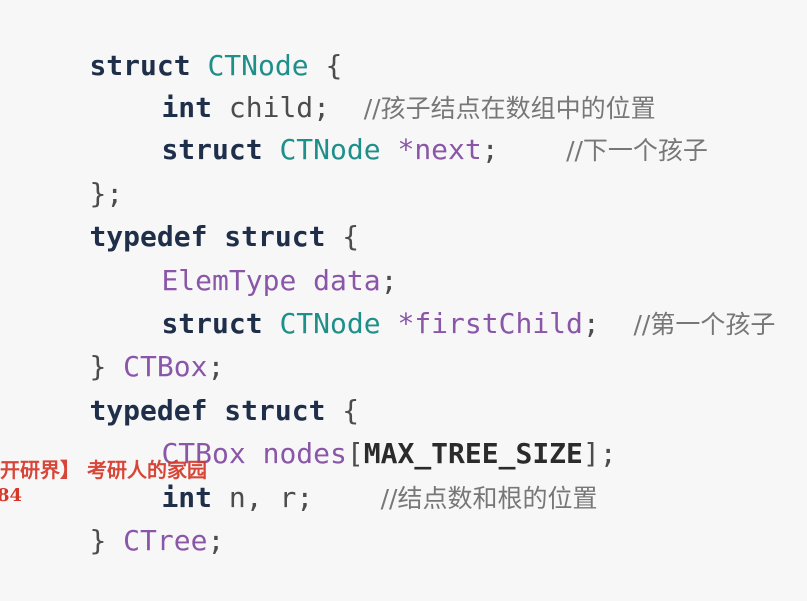 This screenshot has height=601, width=807. I want to click on code-line-4: };, so click(72, 172).